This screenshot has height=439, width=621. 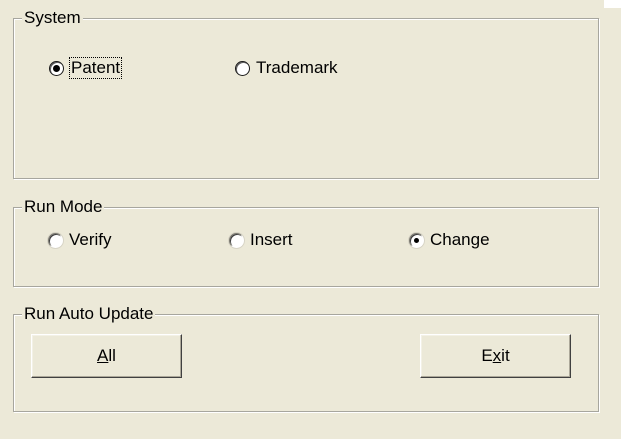 What do you see at coordinates (52, 18) in the screenshot?
I see `system-group-title: System` at bounding box center [52, 18].